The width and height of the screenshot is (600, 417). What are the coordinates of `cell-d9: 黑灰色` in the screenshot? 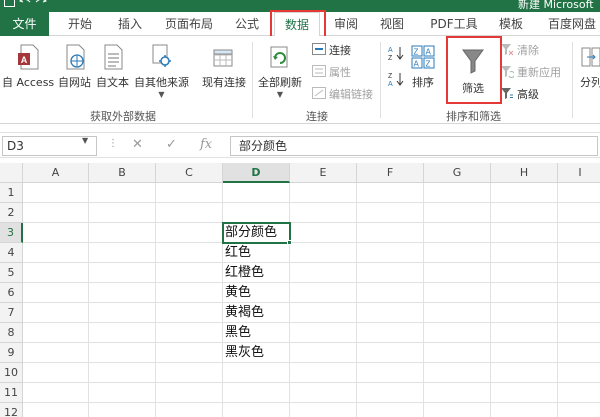 It's located at (256, 353).